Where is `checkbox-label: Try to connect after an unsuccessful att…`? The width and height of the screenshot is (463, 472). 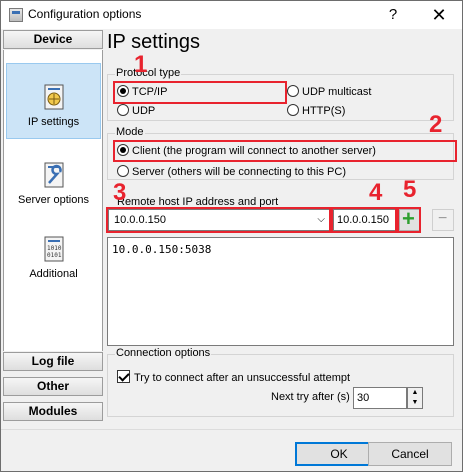 checkbox-label: Try to connect after an unsuccessful att… is located at coordinates (242, 378).